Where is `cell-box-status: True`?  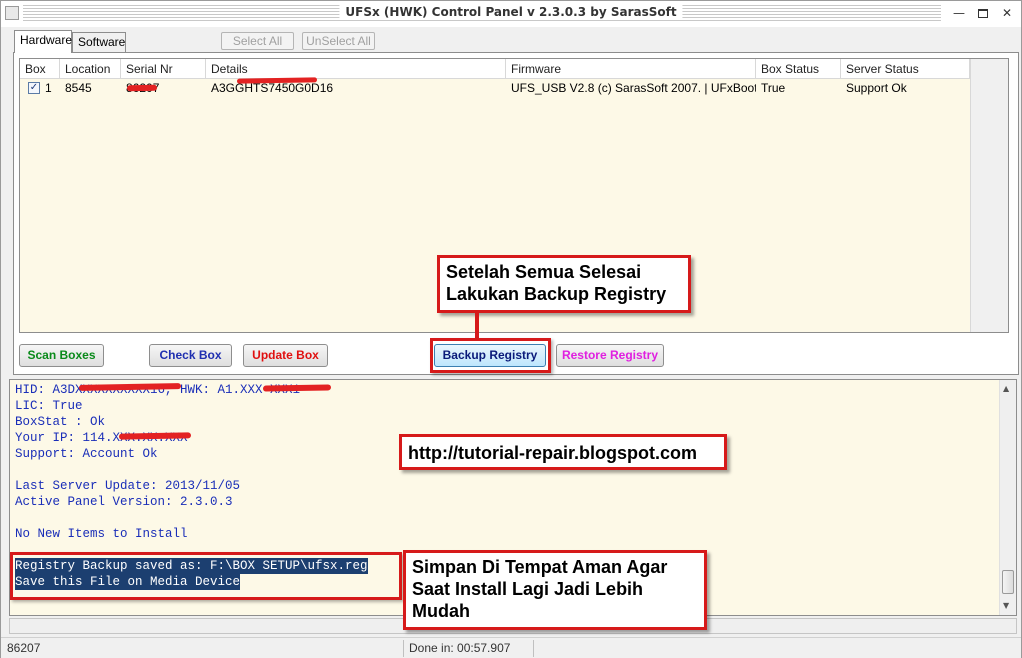
cell-box-status: True is located at coordinates (773, 88).